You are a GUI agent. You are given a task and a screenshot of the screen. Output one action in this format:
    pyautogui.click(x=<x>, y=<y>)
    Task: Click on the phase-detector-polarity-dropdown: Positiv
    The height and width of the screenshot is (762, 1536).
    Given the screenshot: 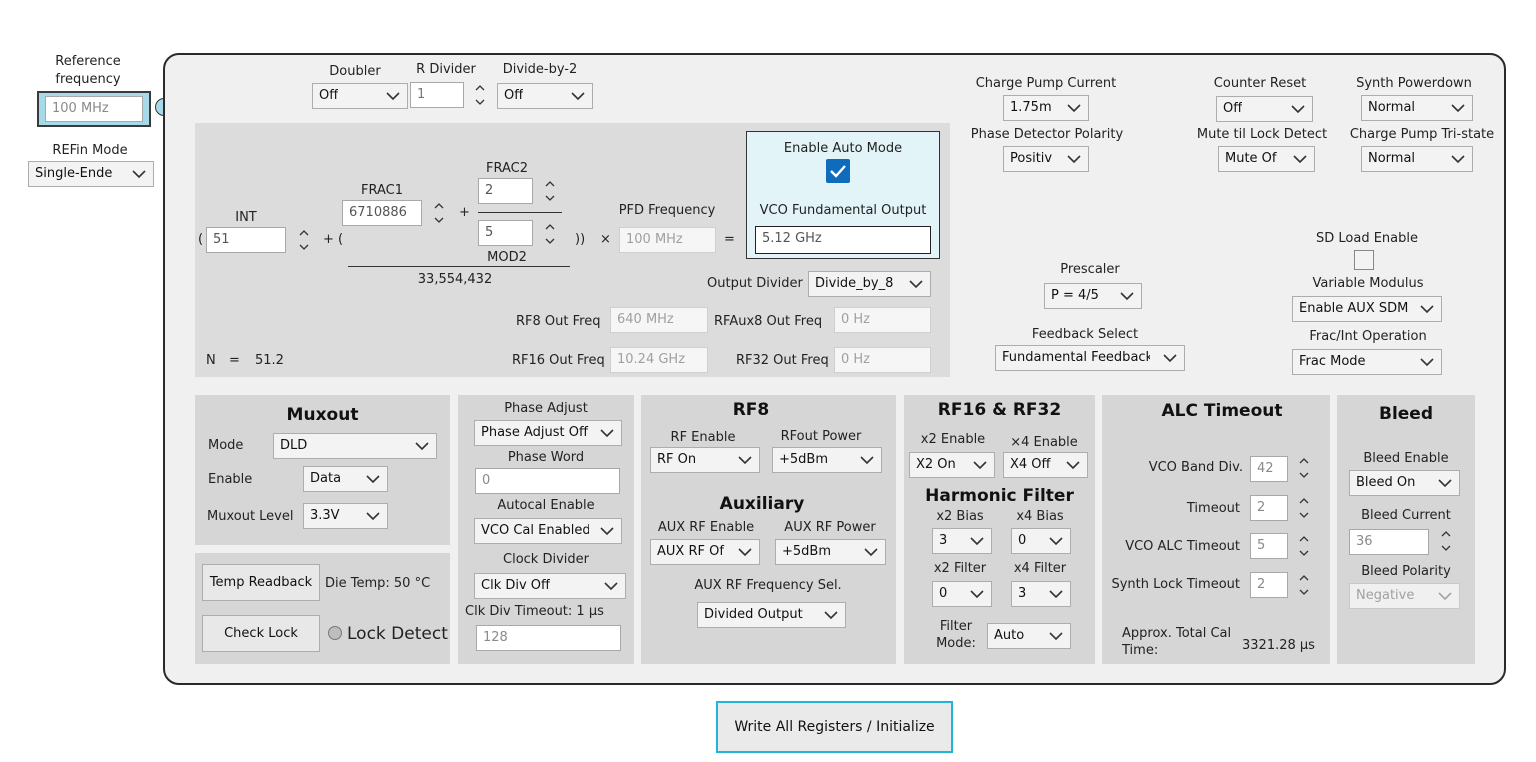 What is the action you would take?
    pyautogui.click(x=1046, y=159)
    